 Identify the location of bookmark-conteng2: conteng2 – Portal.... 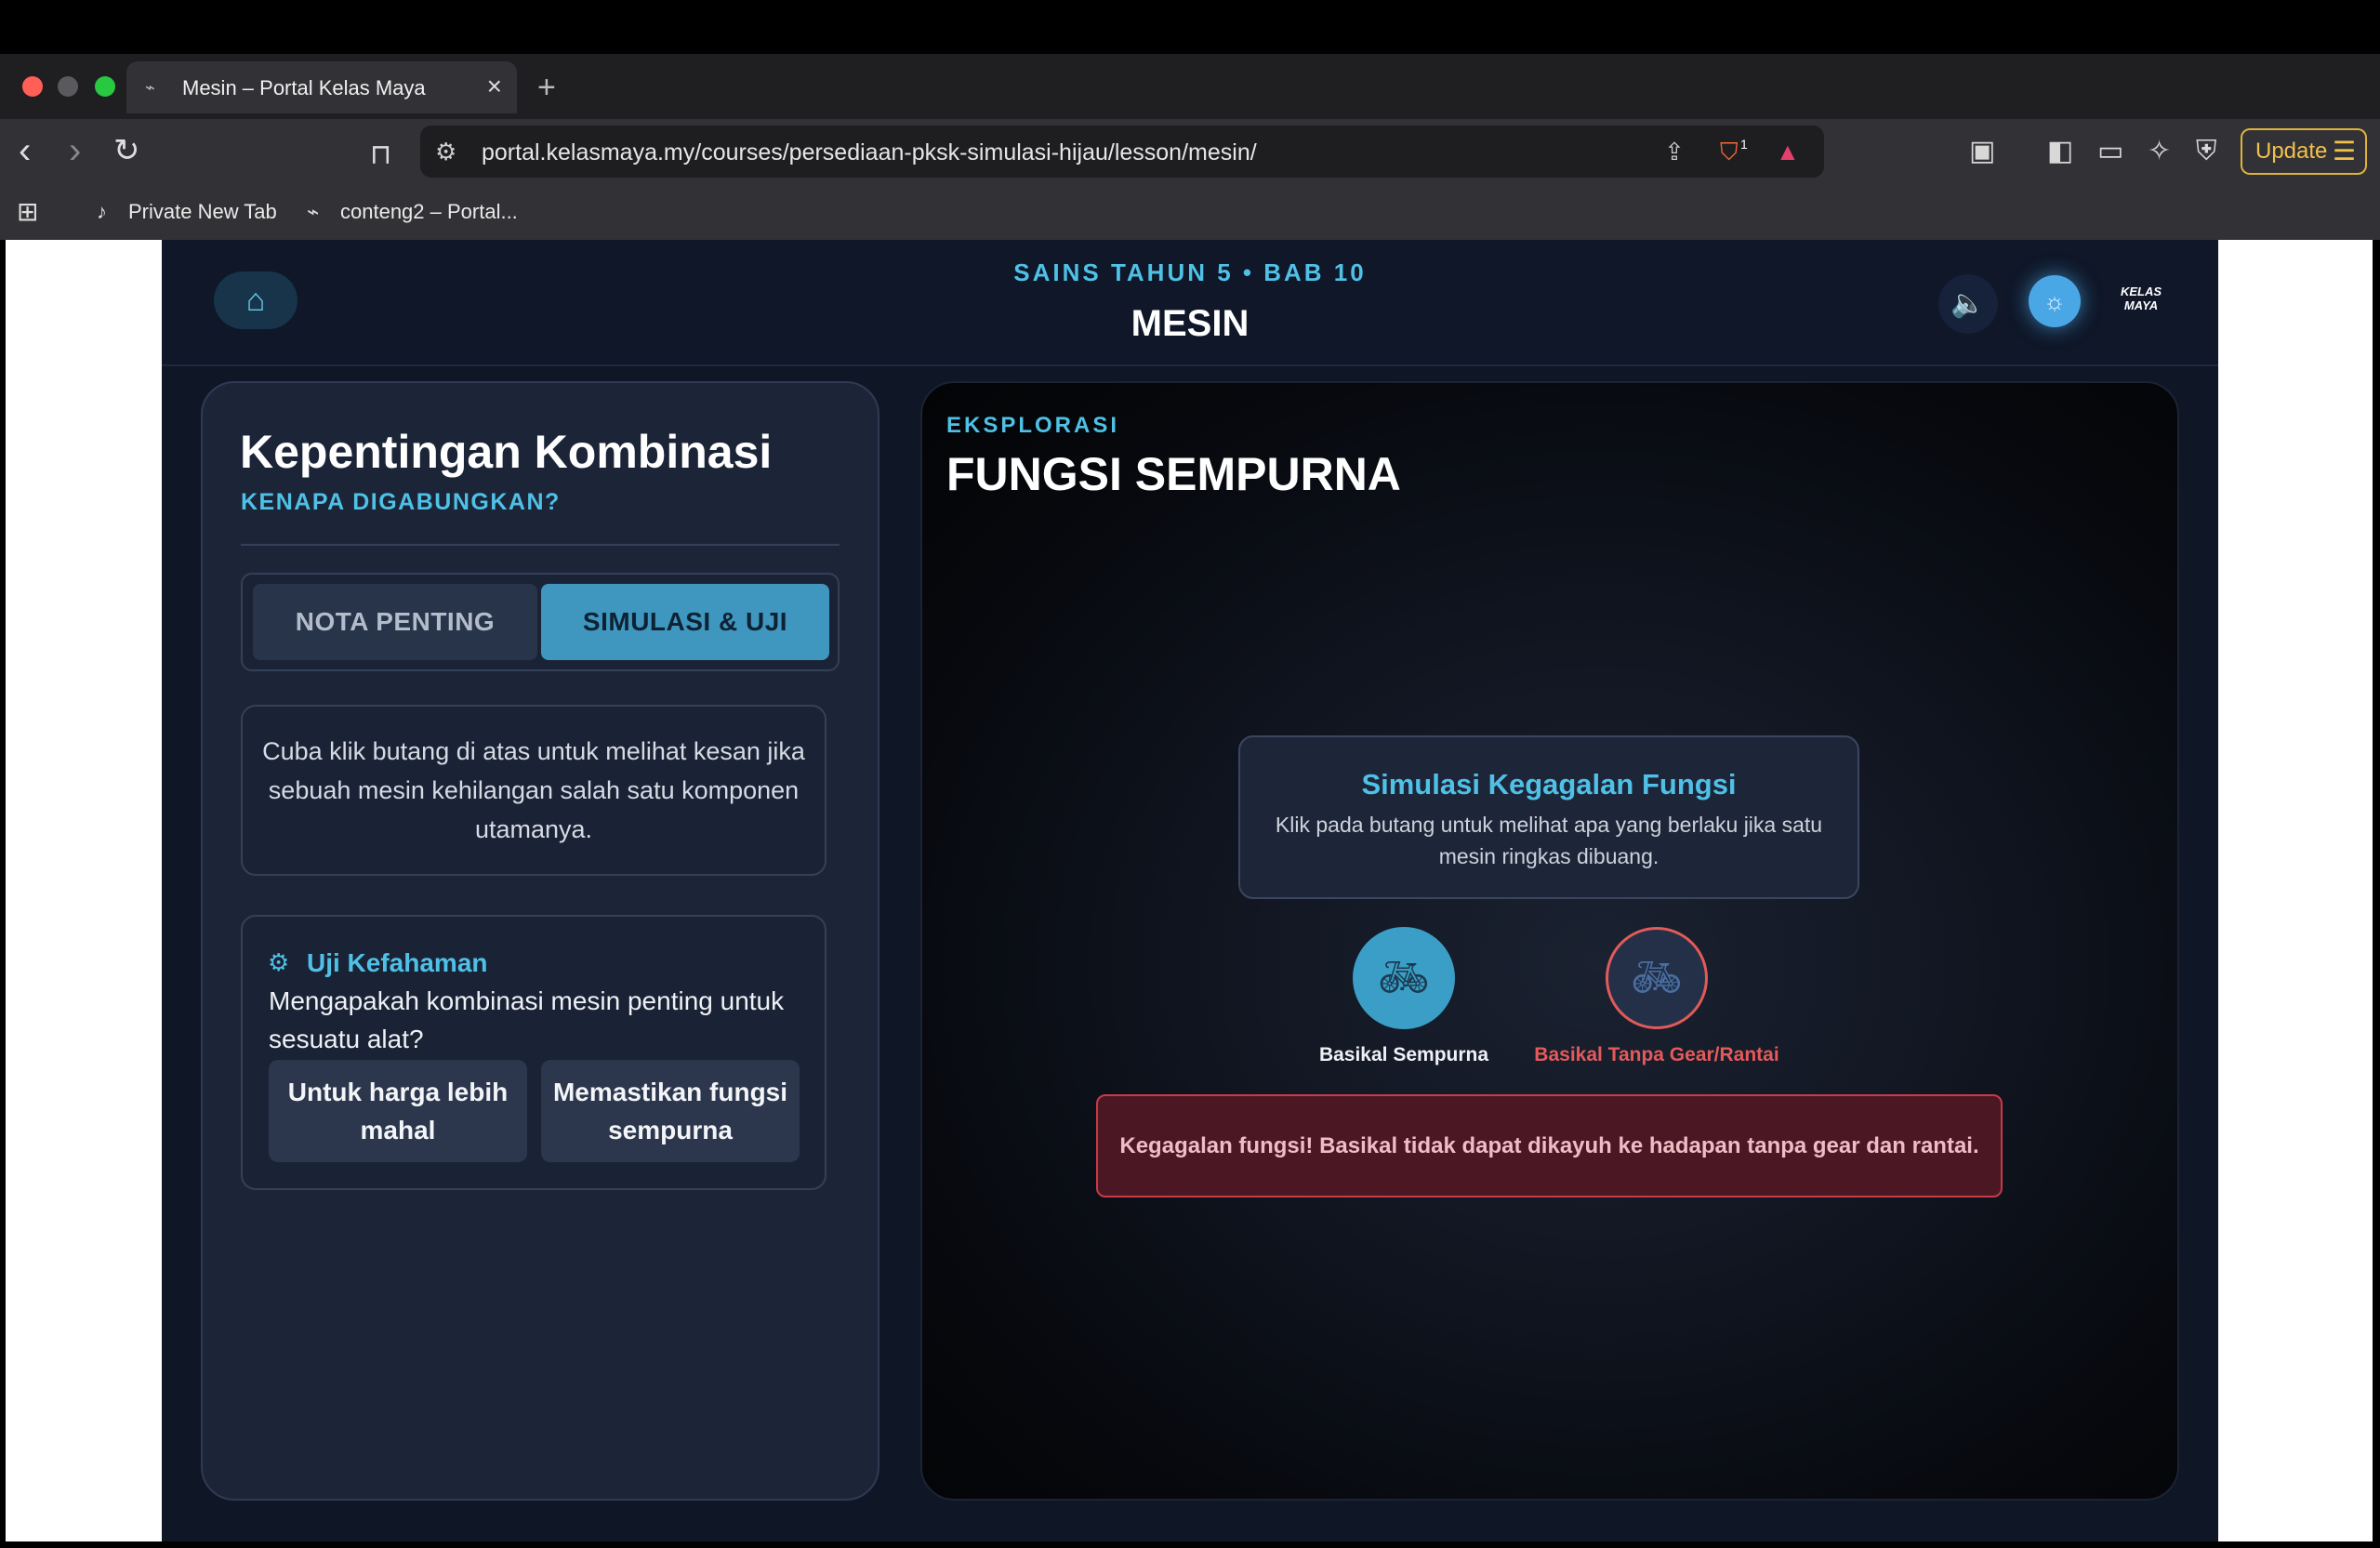
(429, 212).